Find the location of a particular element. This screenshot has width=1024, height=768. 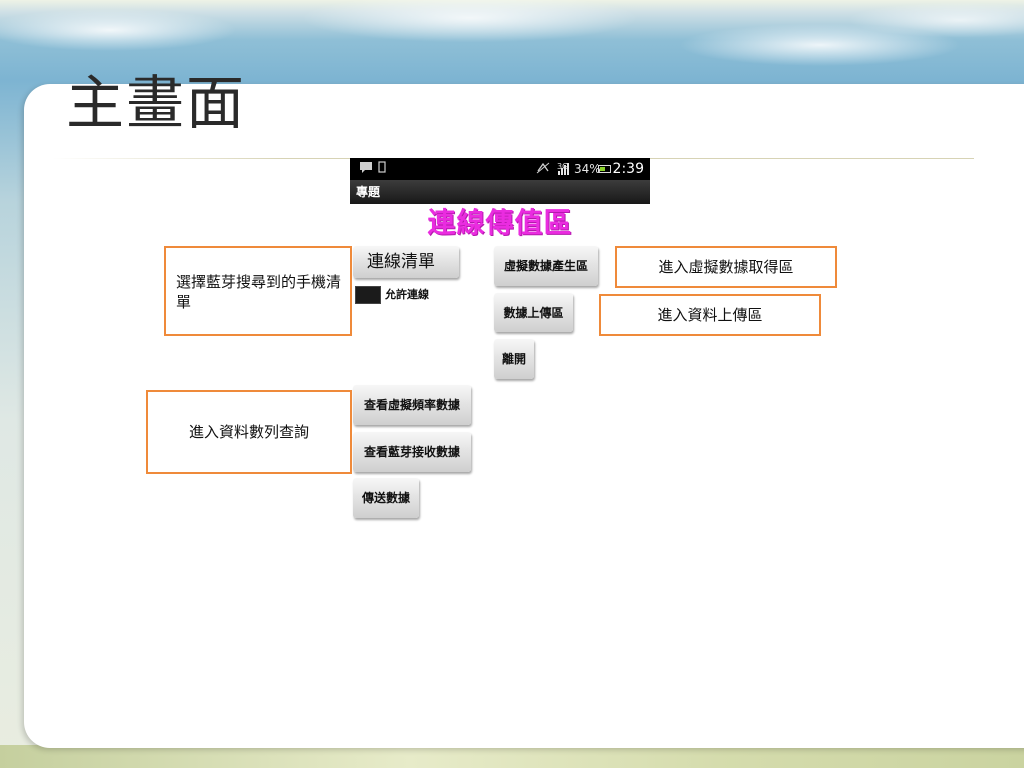

allow-connection-toggle is located at coordinates (368, 295).